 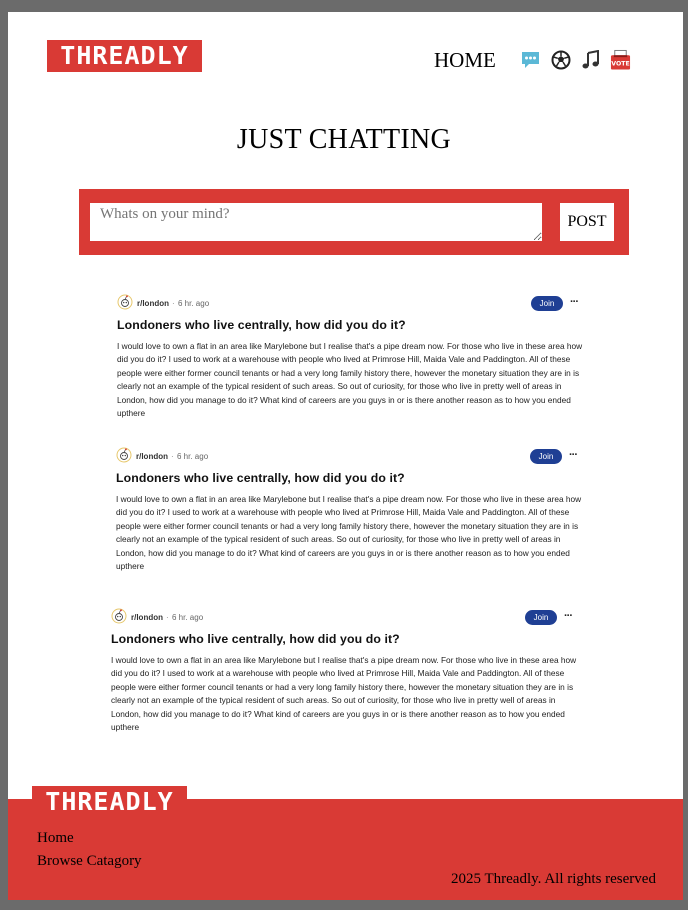 What do you see at coordinates (344, 139) in the screenshot?
I see `page-title: JUST CHATTING` at bounding box center [344, 139].